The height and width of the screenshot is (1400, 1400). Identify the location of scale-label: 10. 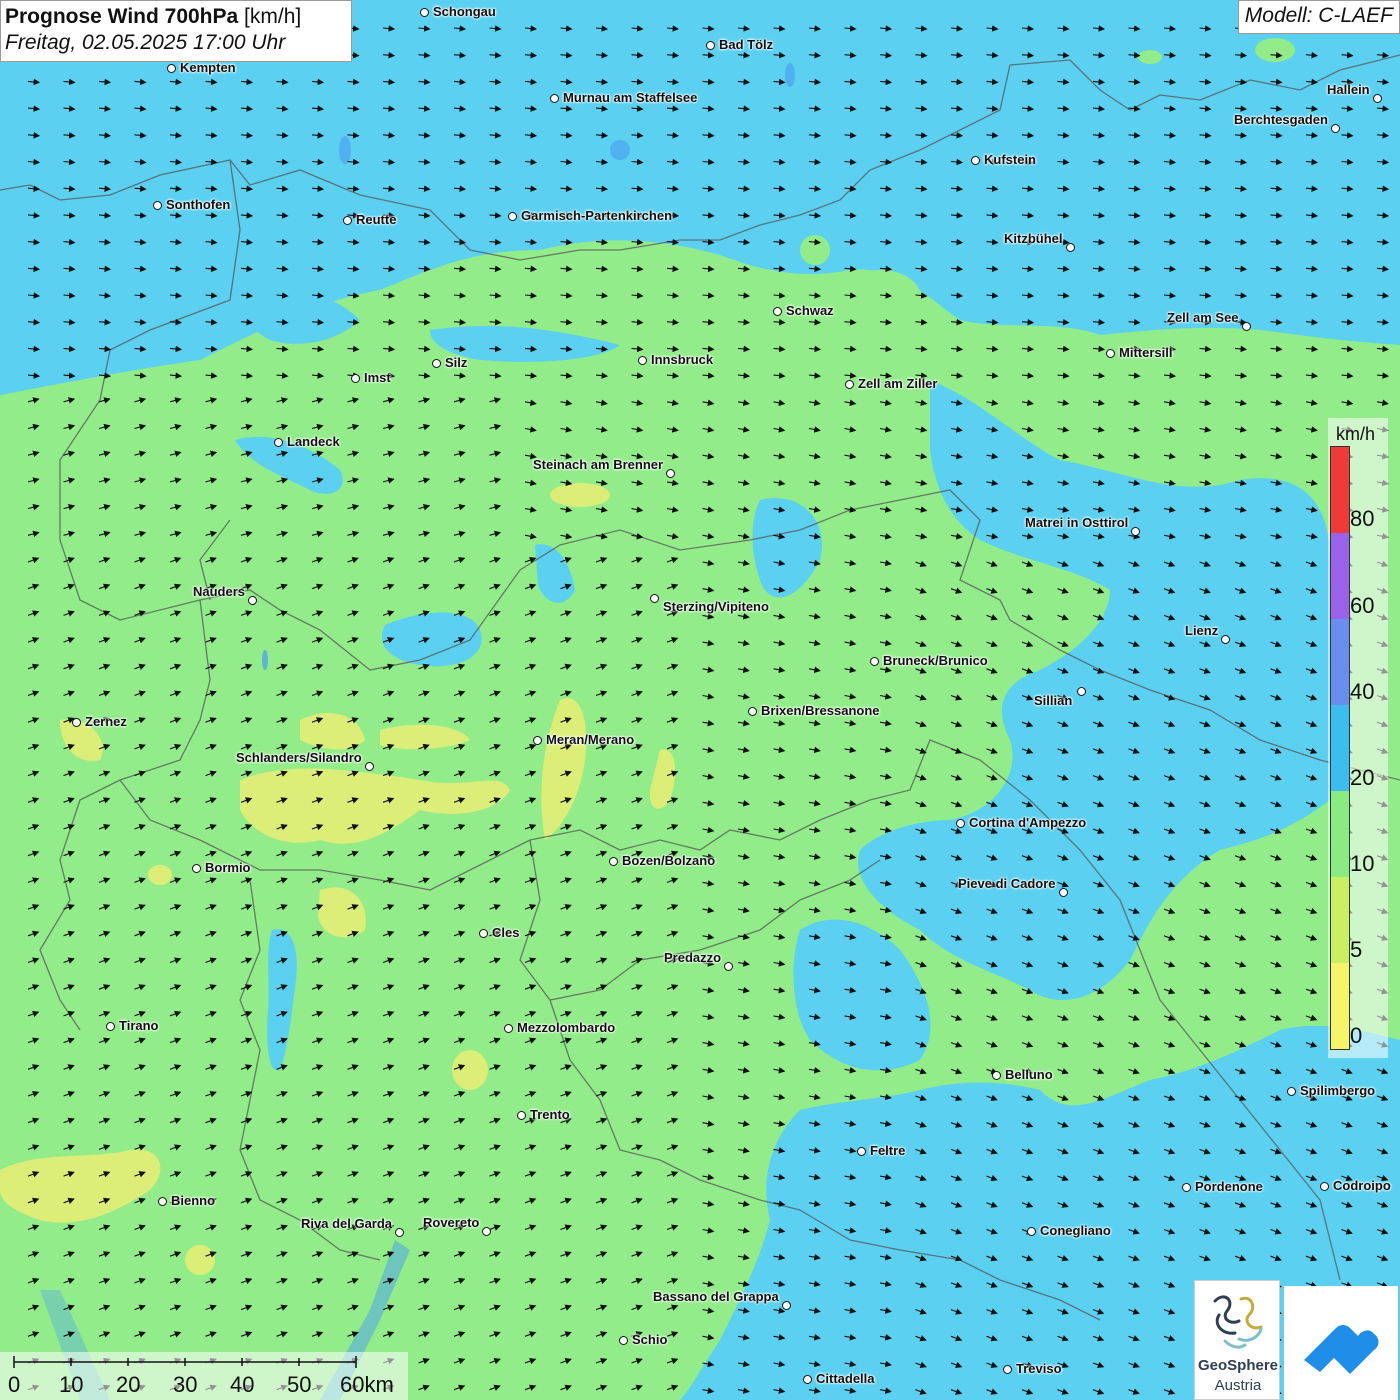
(71, 1384).